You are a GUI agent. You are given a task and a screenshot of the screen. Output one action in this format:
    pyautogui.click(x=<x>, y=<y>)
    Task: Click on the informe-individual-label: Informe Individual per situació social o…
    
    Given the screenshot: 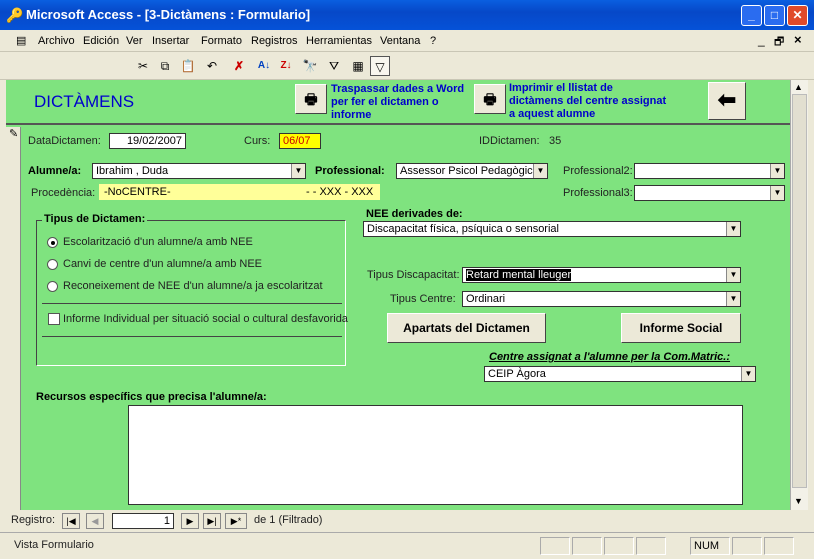 What is the action you would take?
    pyautogui.click(x=205, y=319)
    